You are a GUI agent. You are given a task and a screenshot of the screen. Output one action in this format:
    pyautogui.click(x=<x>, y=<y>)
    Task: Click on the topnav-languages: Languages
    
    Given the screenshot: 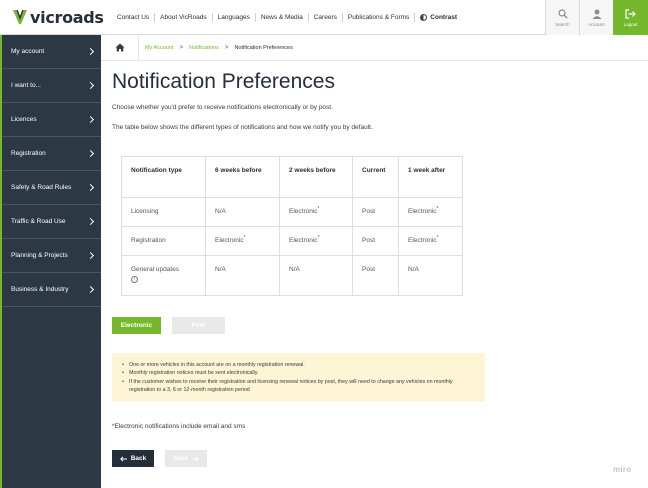 What is the action you would take?
    pyautogui.click(x=233, y=17)
    